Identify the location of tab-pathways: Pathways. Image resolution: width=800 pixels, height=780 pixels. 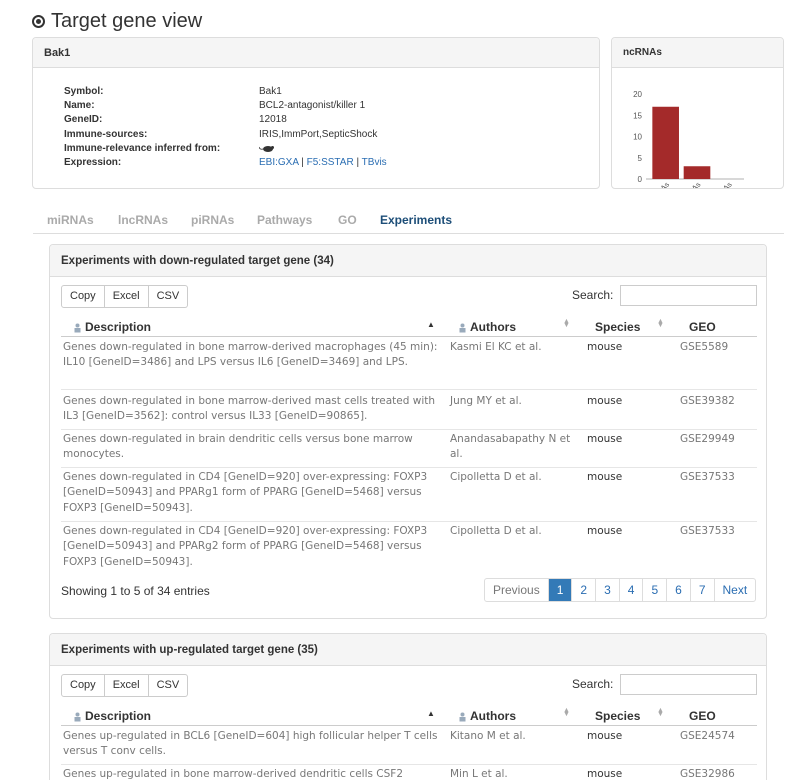
(284, 220).